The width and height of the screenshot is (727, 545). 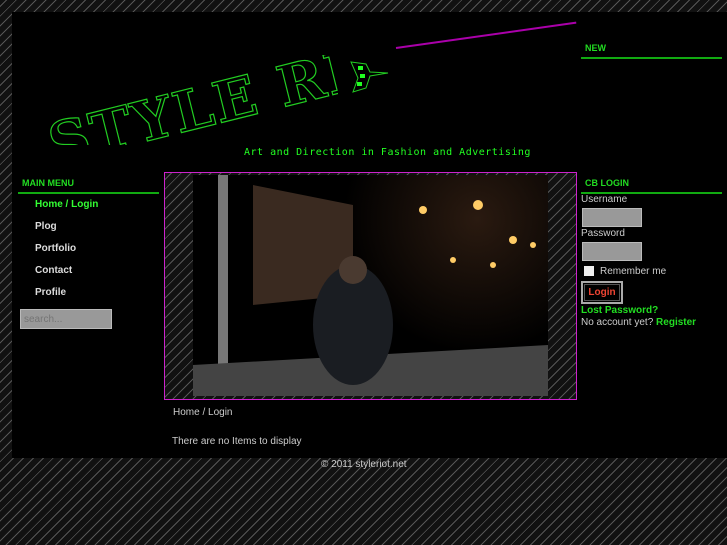 What do you see at coordinates (619, 310) in the screenshot?
I see `lost-password-link: Lost Password?` at bounding box center [619, 310].